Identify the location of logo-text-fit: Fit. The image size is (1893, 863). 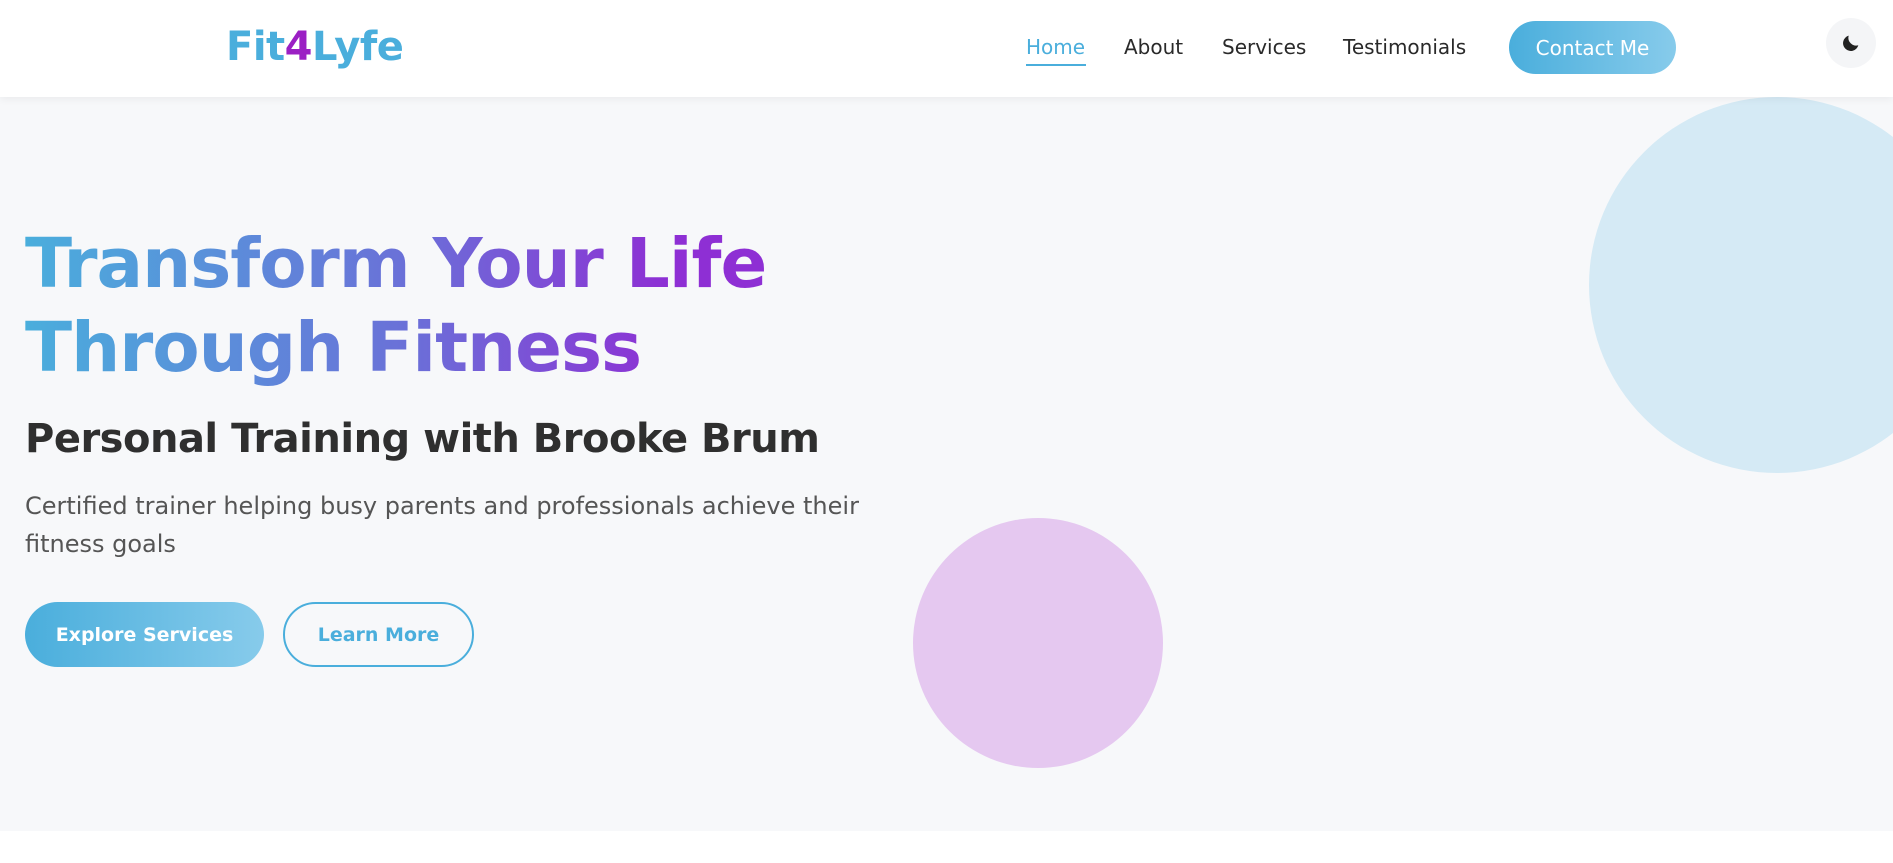
(255, 47).